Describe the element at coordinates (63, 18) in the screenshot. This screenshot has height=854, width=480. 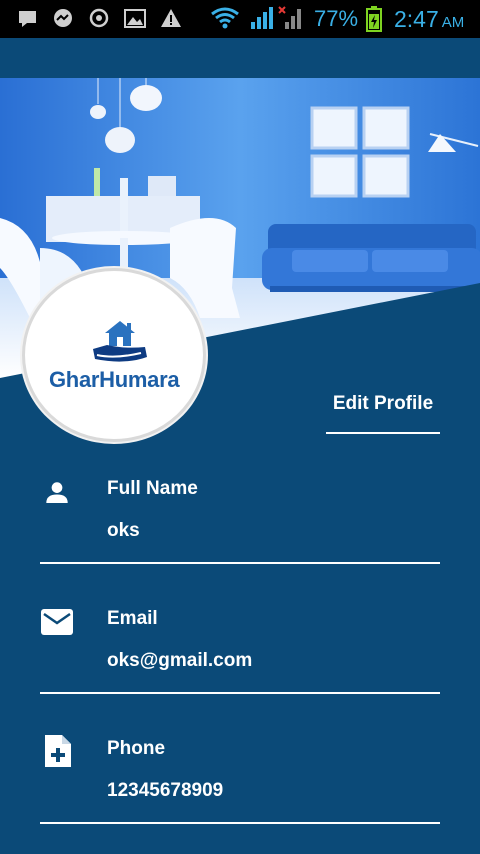
I see `messenger-icon` at that location.